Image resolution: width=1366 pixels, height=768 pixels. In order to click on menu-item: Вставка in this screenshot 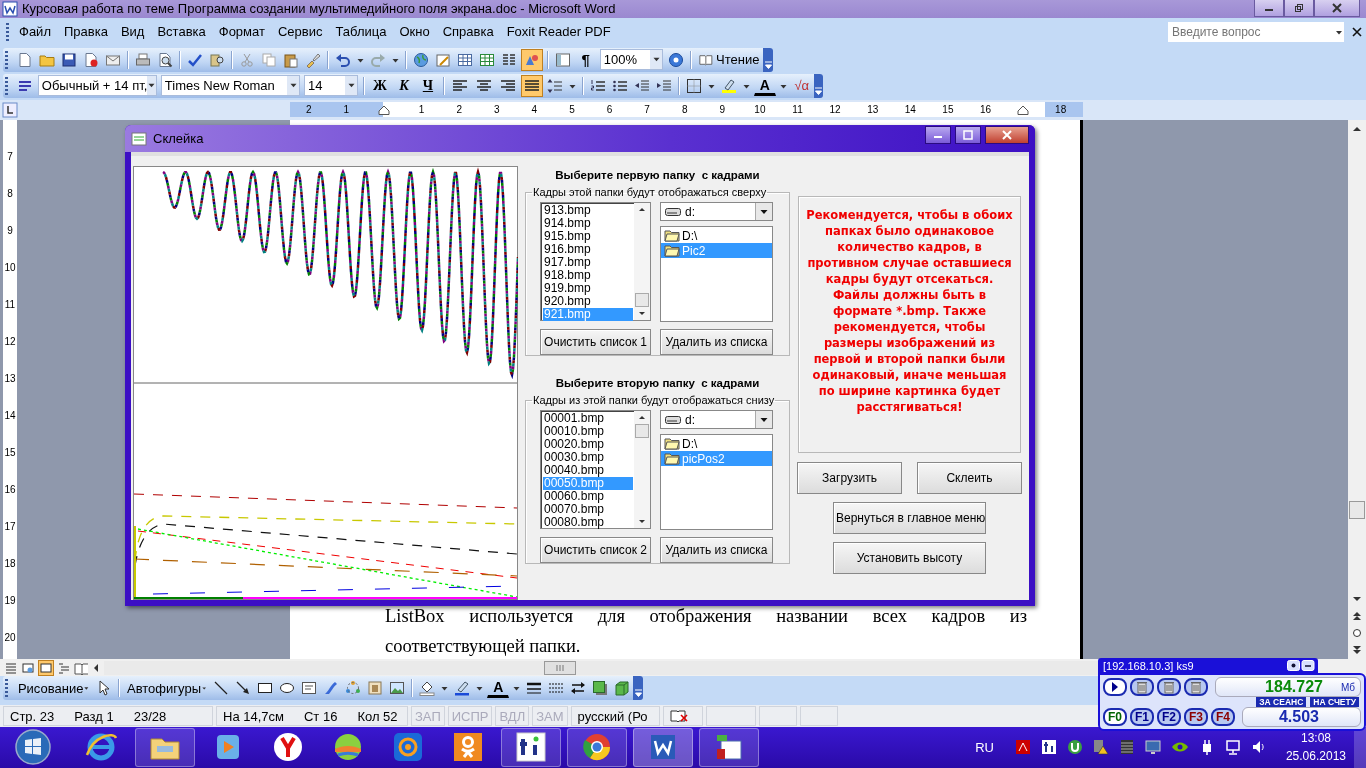, I will do `click(184, 32)`.